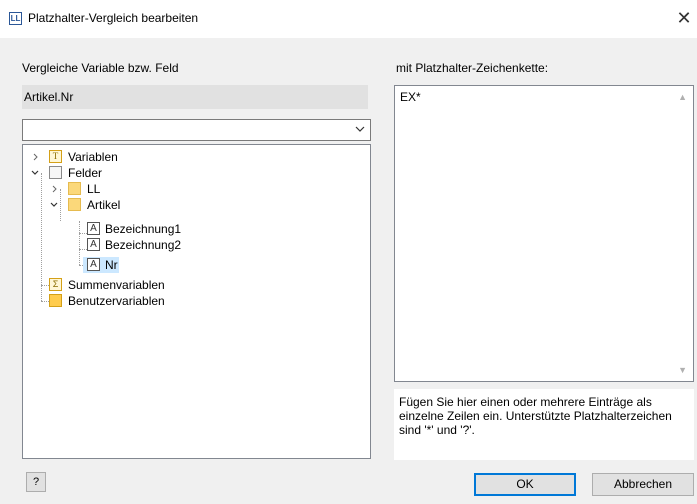  Describe the element at coordinates (15, 18) in the screenshot. I see `app-icon: LL` at that location.